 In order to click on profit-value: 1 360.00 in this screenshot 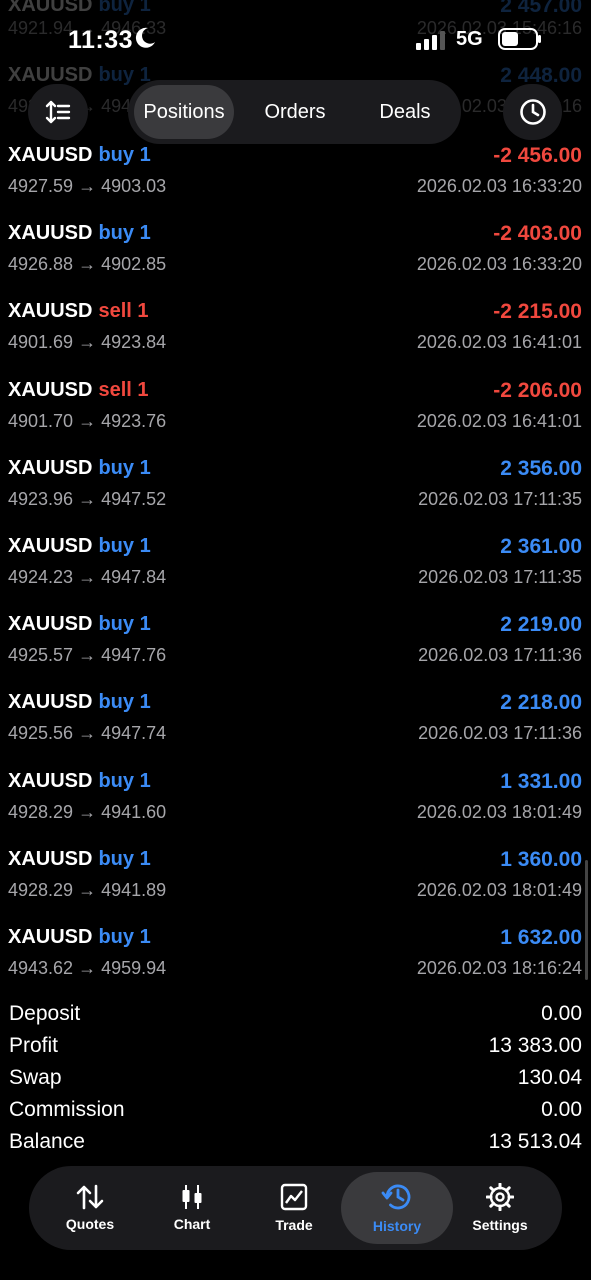, I will do `click(541, 859)`.